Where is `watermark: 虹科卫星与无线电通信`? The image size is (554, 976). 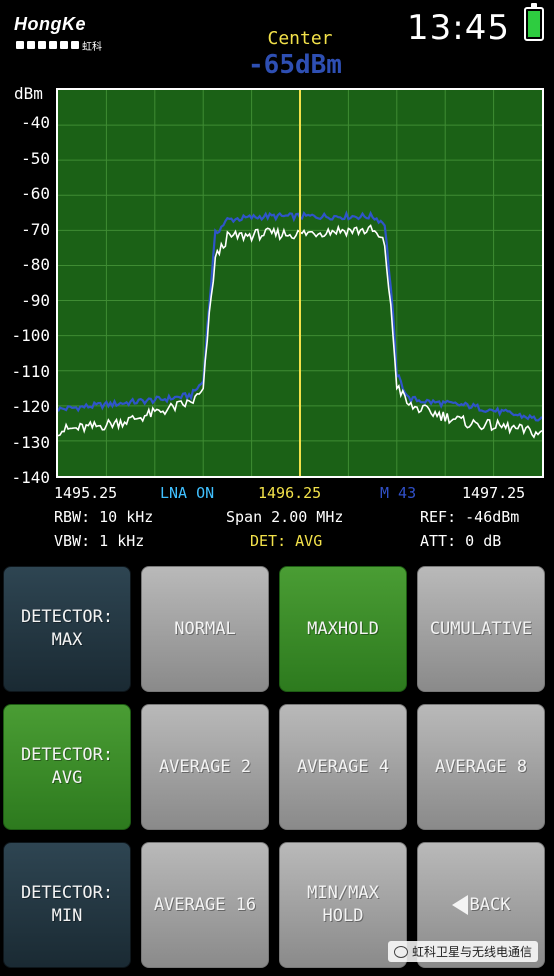
watermark: 虹科卫星与无线电通信 is located at coordinates (462, 951).